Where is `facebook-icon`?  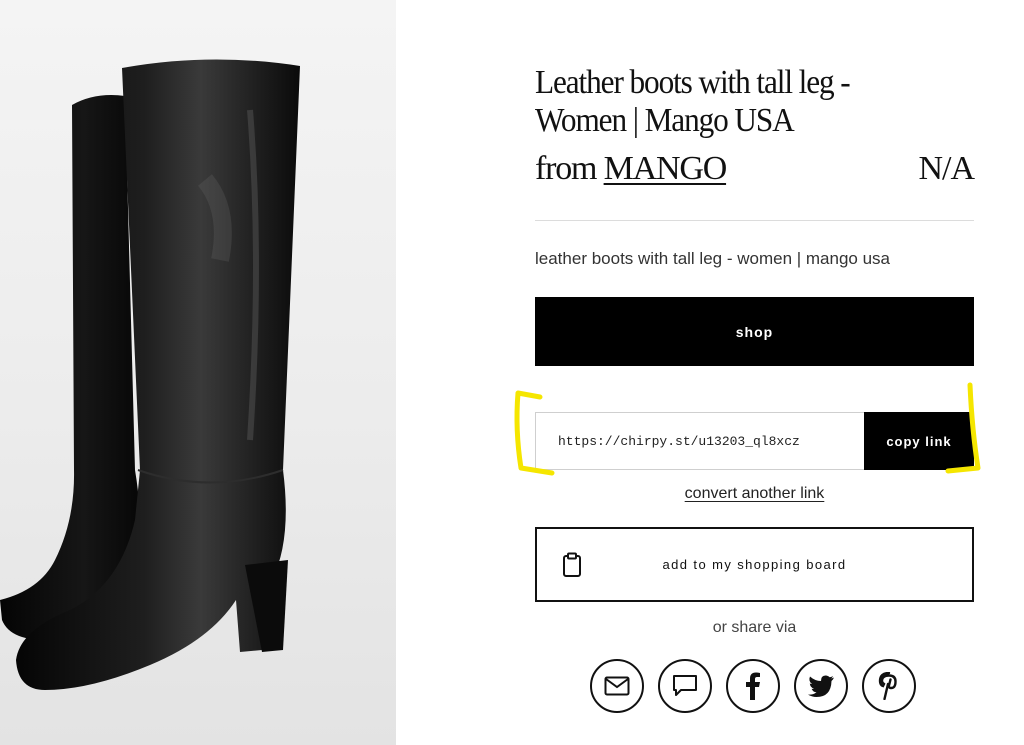
facebook-icon is located at coordinates (753, 686).